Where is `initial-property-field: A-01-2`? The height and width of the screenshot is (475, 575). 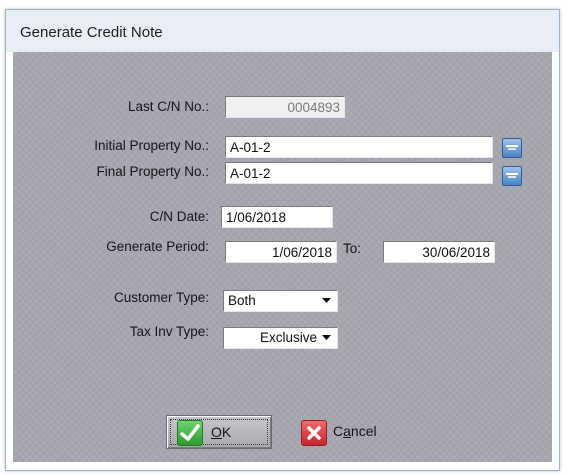 initial-property-field: A-01-2 is located at coordinates (359, 147).